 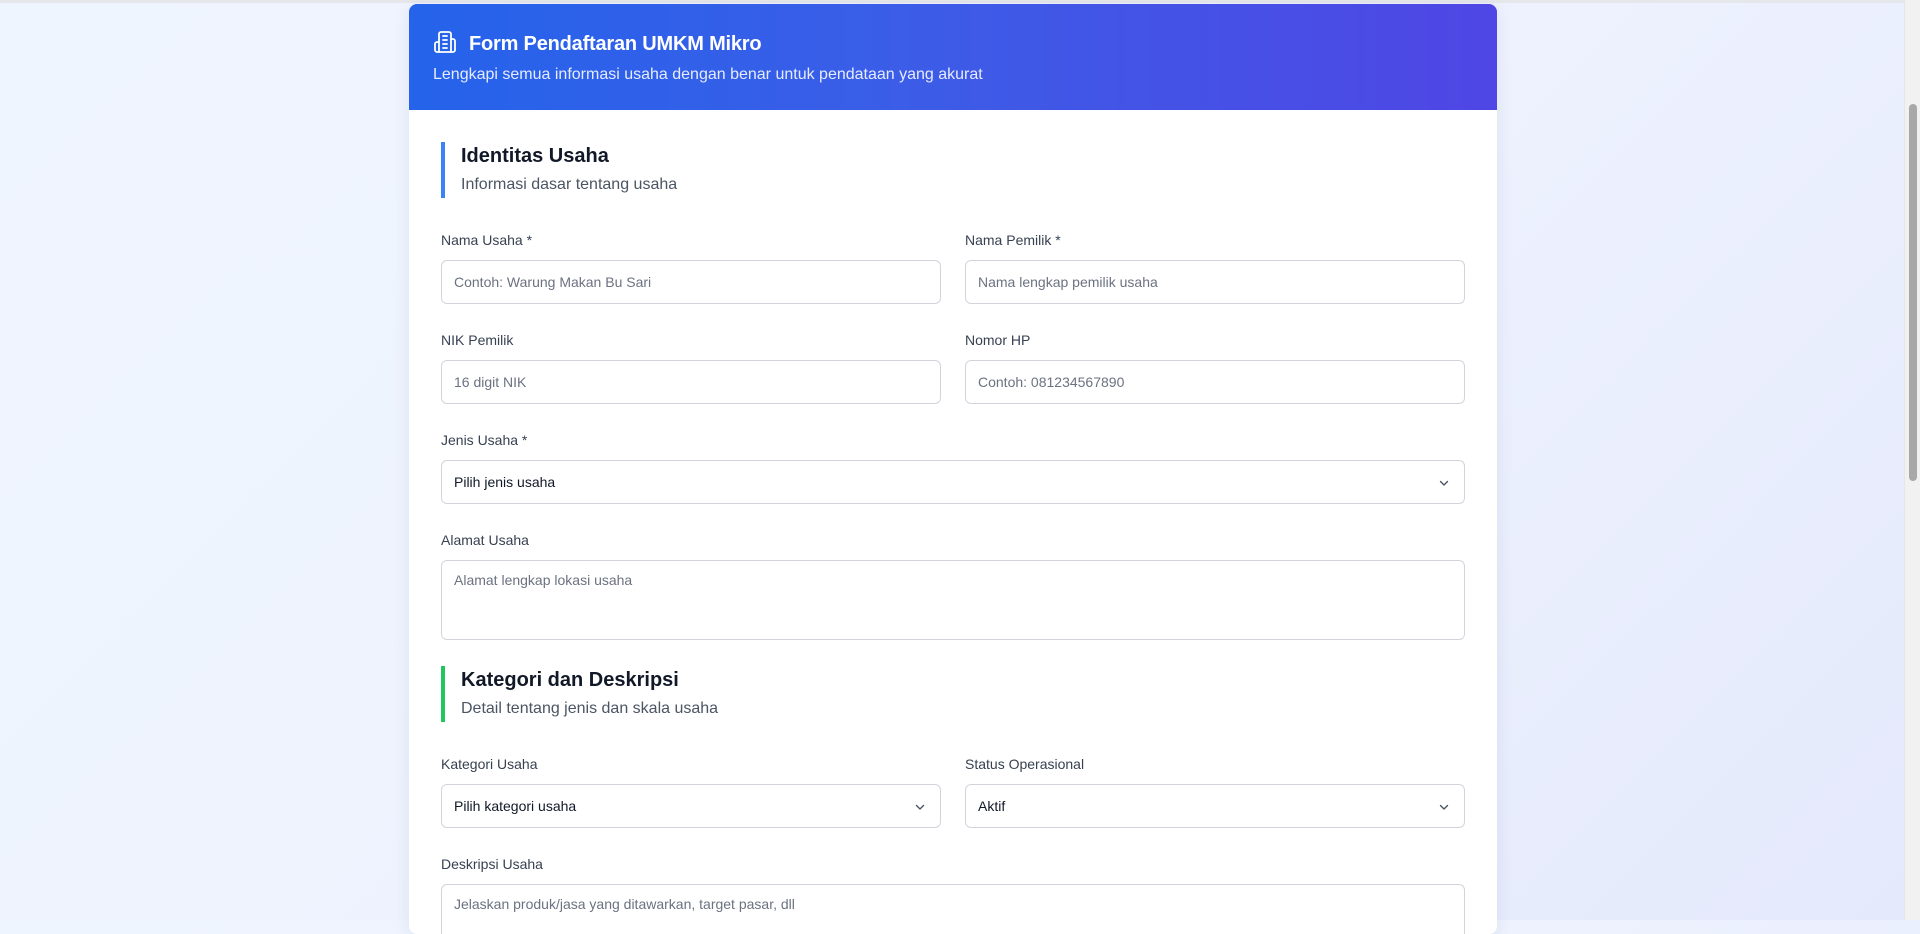 I want to click on page-scrollbar, so click(x=1912, y=460).